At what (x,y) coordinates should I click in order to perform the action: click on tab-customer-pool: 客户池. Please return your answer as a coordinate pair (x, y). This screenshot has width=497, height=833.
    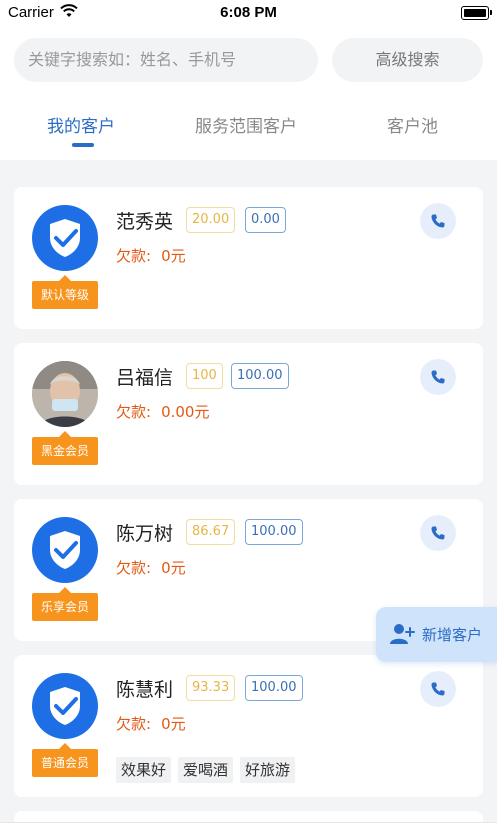
    Looking at the image, I should click on (412, 124).